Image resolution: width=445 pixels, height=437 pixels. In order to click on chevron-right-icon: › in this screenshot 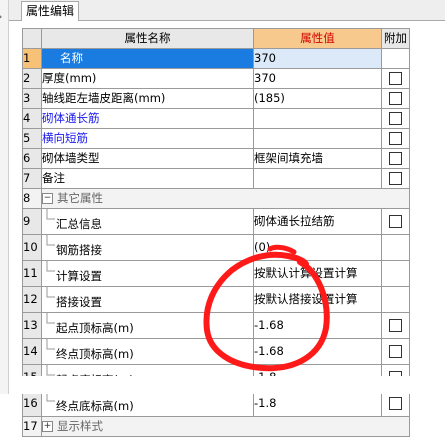, I will do `click(1, 16)`.